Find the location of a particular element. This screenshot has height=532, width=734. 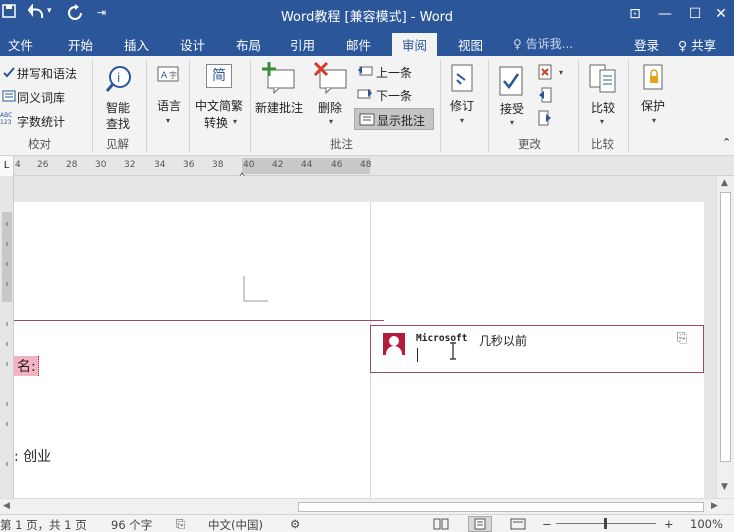

protect-icon is located at coordinates (653, 78).